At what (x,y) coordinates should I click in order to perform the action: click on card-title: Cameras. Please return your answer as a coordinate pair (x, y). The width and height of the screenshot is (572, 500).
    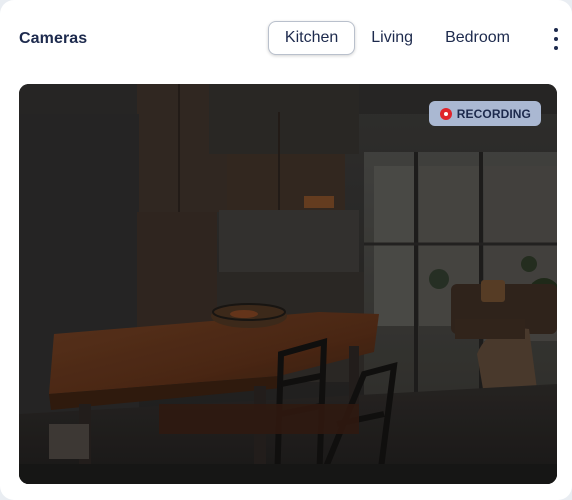
    Looking at the image, I should click on (53, 38).